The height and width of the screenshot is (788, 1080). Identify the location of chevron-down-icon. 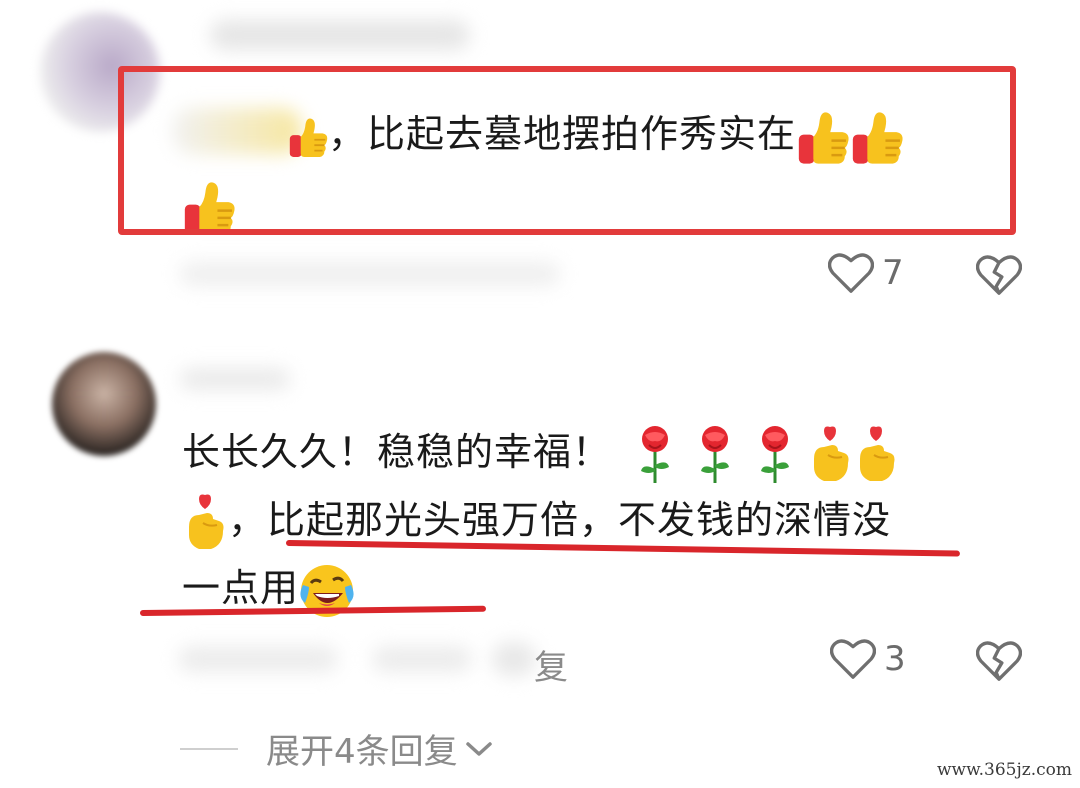
(478, 748).